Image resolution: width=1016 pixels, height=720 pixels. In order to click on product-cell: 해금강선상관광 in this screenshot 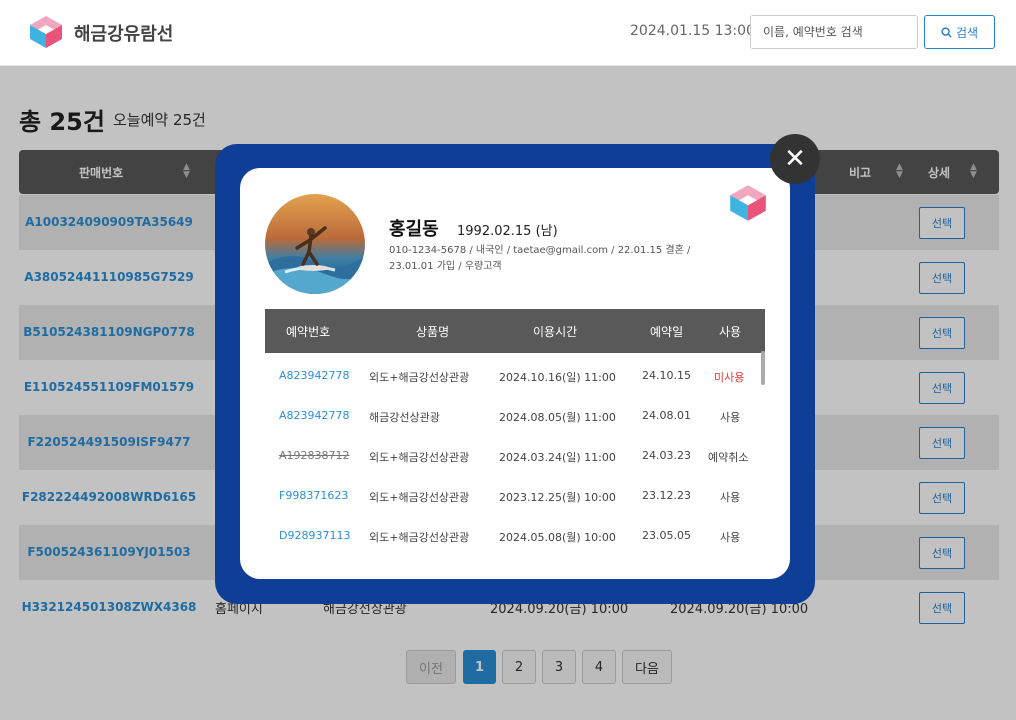, I will do `click(404, 417)`.